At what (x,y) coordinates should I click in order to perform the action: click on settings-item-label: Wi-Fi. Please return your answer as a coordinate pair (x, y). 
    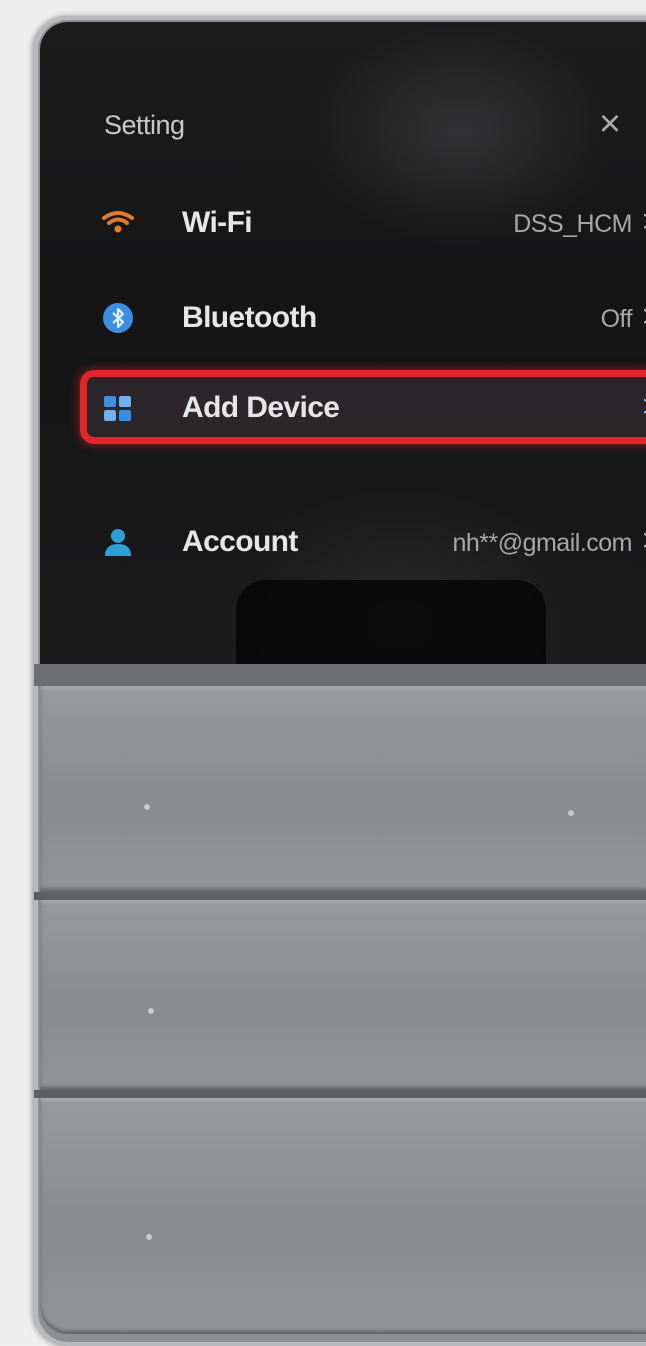
    Looking at the image, I should click on (217, 222).